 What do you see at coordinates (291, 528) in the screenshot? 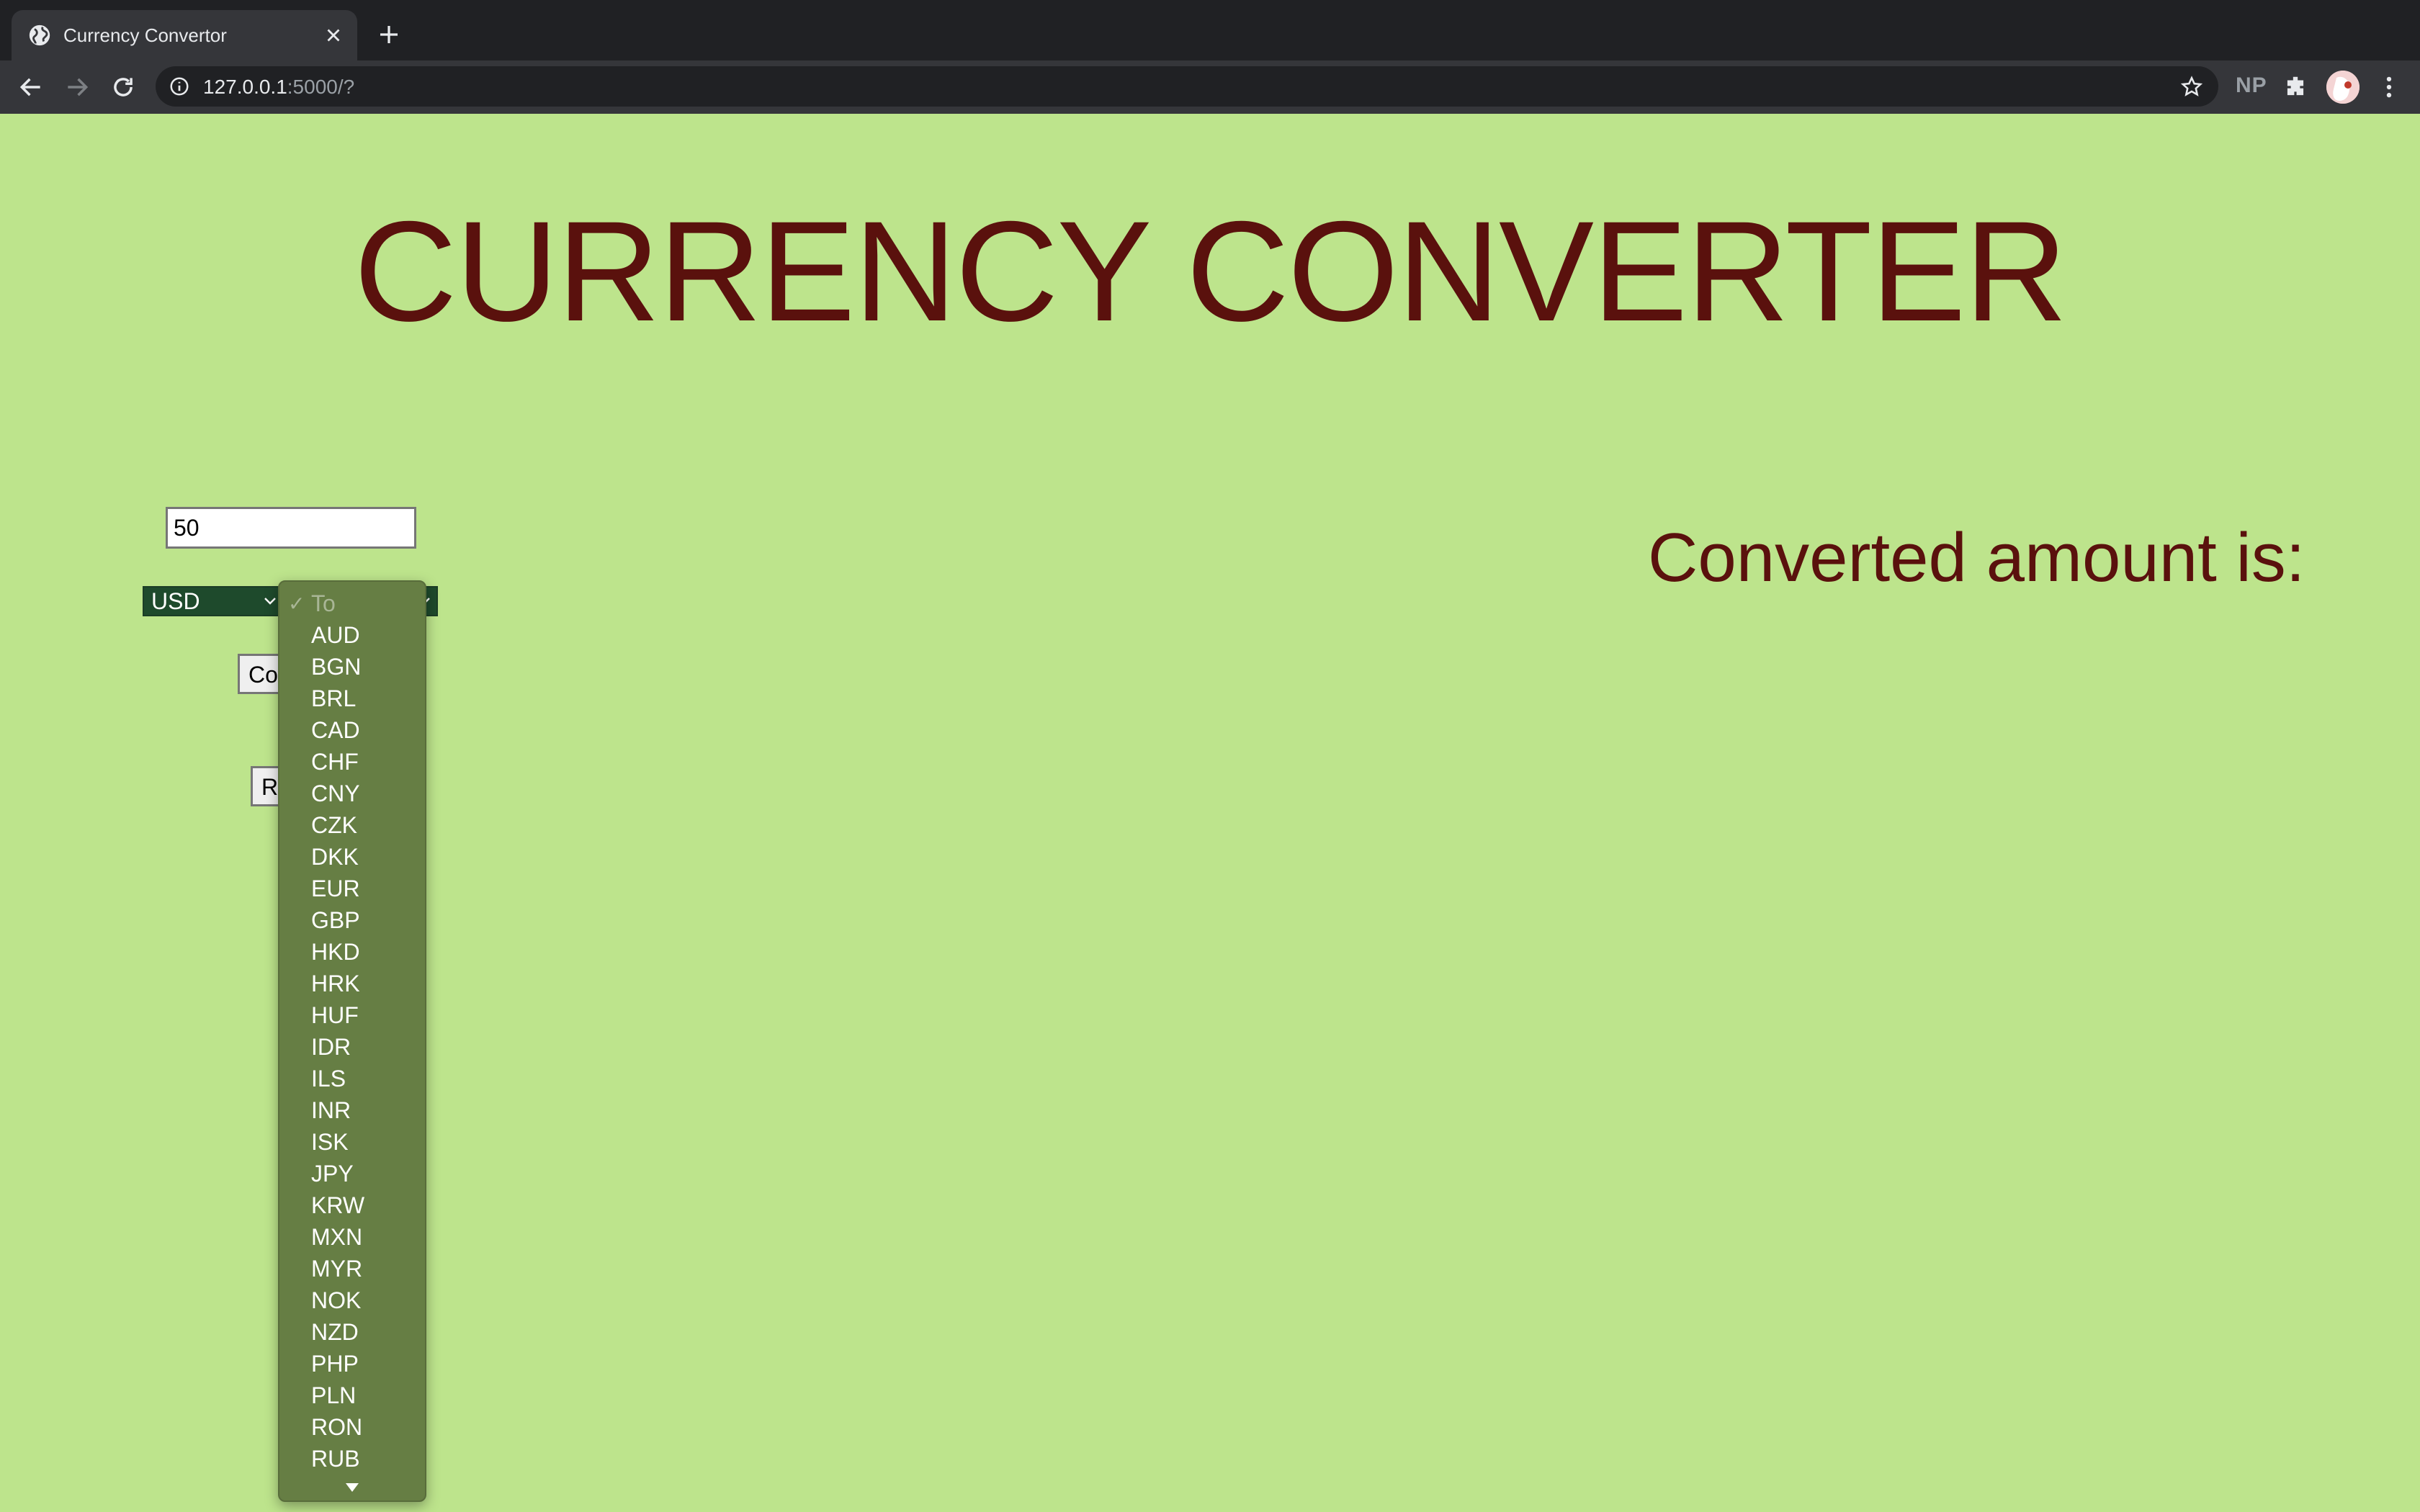
I see `amount-input` at bounding box center [291, 528].